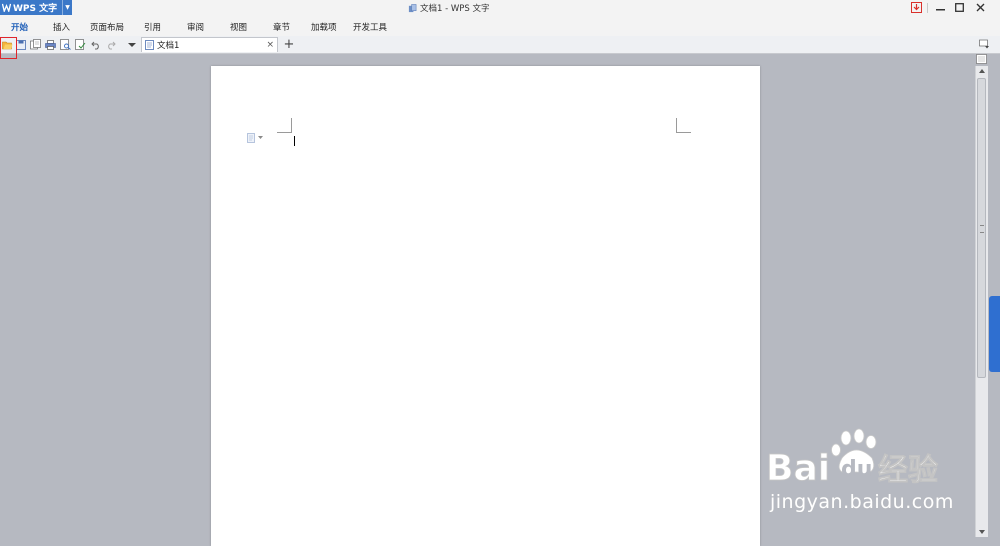  What do you see at coordinates (281, 27) in the screenshot?
I see `menu-item-chapter: 章节` at bounding box center [281, 27].